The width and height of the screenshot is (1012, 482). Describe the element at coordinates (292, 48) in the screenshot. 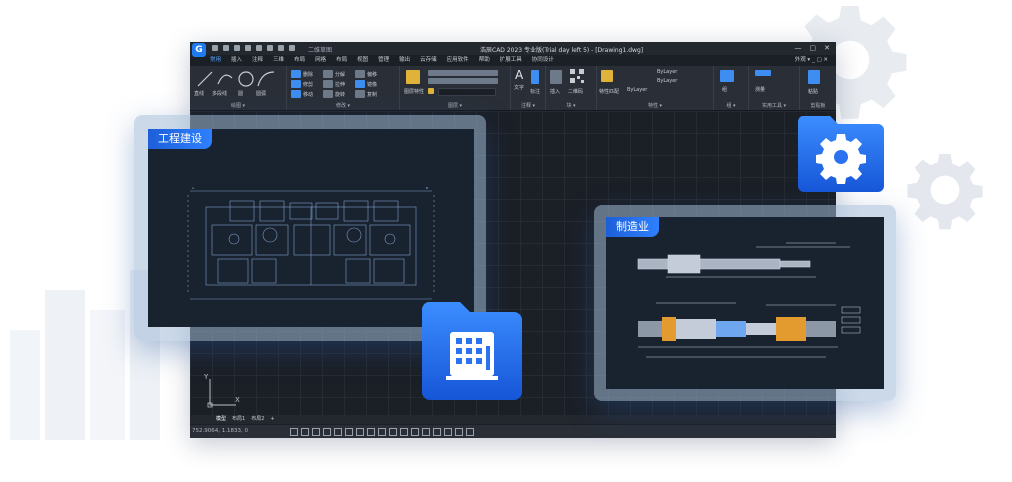

I see `workspace-icon` at that location.